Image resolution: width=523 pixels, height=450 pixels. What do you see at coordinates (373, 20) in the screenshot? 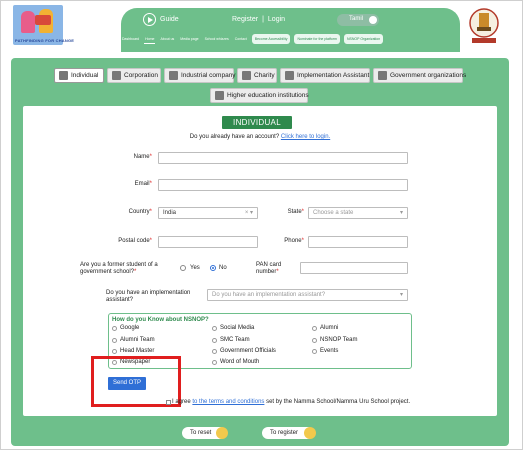
I see `toggle-knob` at bounding box center [373, 20].